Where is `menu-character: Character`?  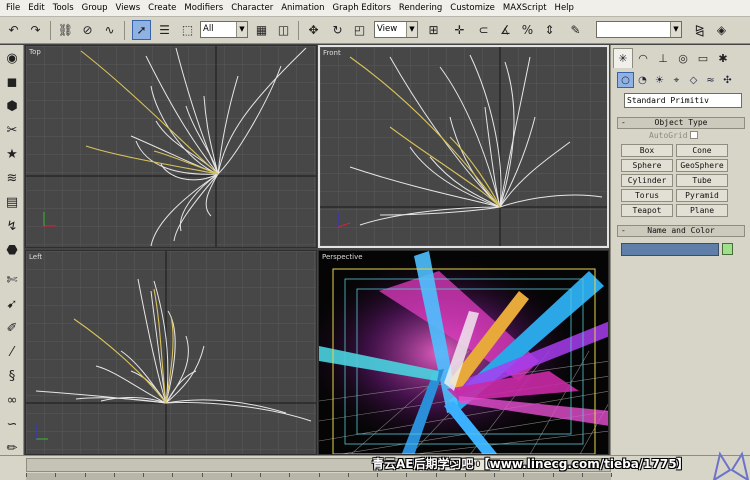
menu-character: Character is located at coordinates (252, 8).